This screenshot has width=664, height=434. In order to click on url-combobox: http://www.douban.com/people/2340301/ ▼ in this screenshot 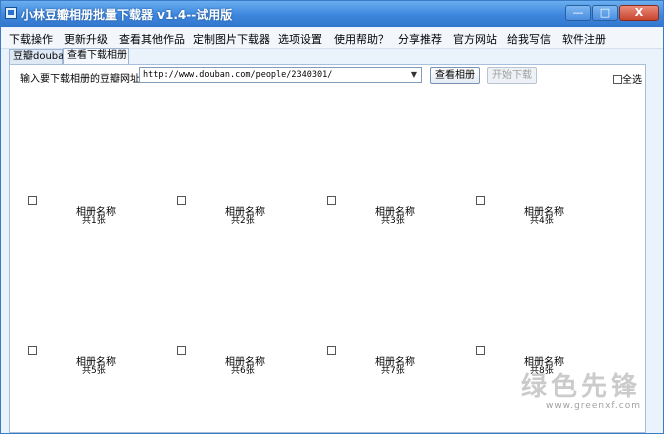, I will do `click(280, 75)`.